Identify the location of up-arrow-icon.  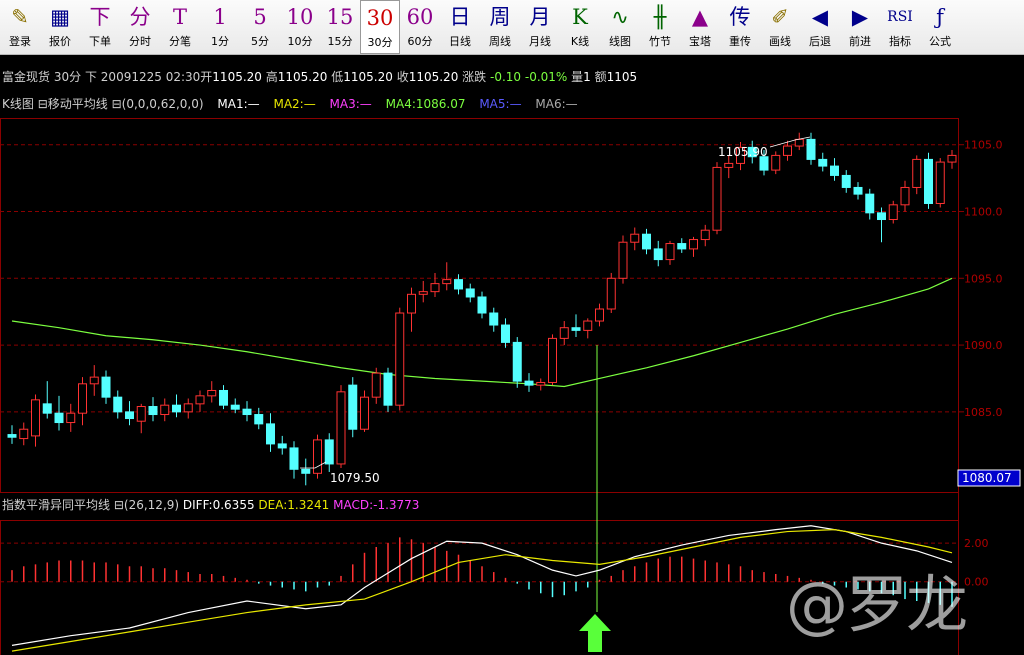
(595, 633).